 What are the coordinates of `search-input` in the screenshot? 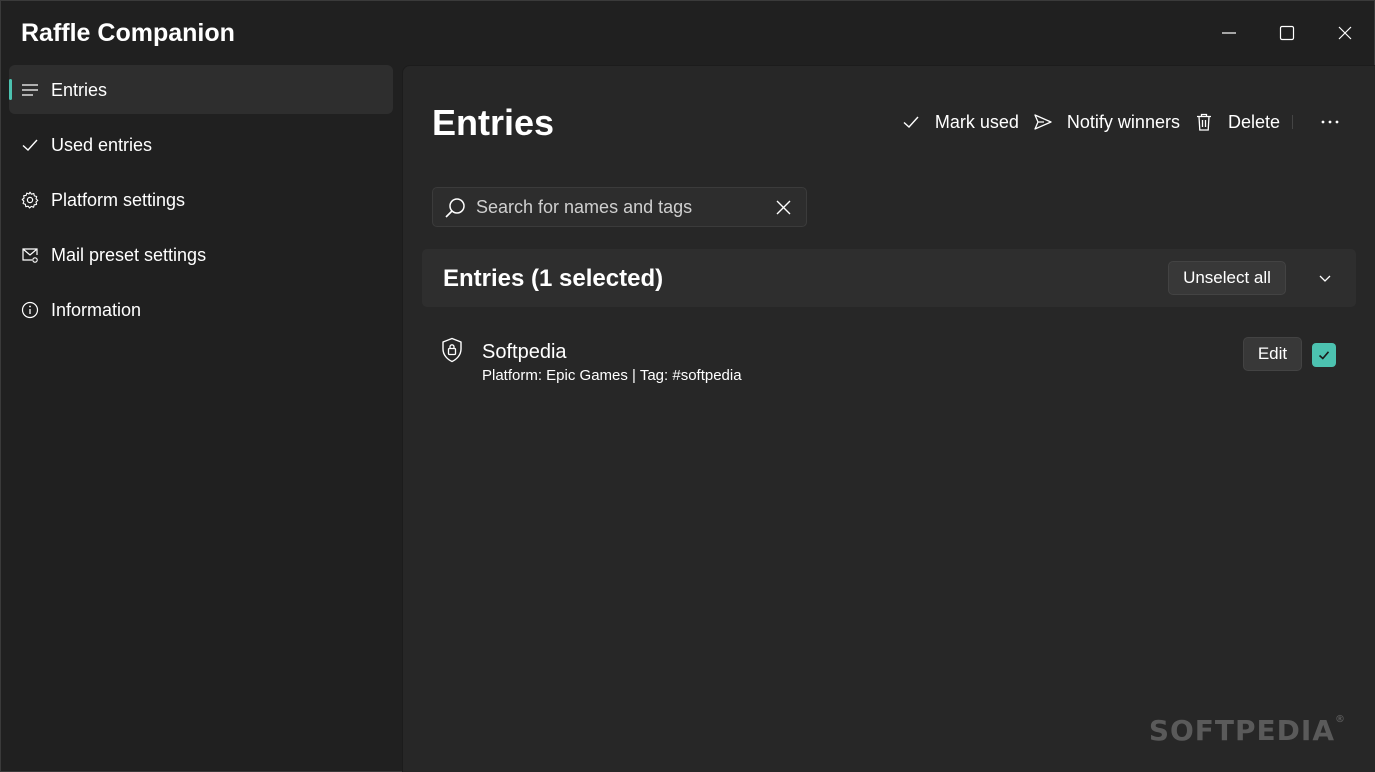 It's located at (621, 207).